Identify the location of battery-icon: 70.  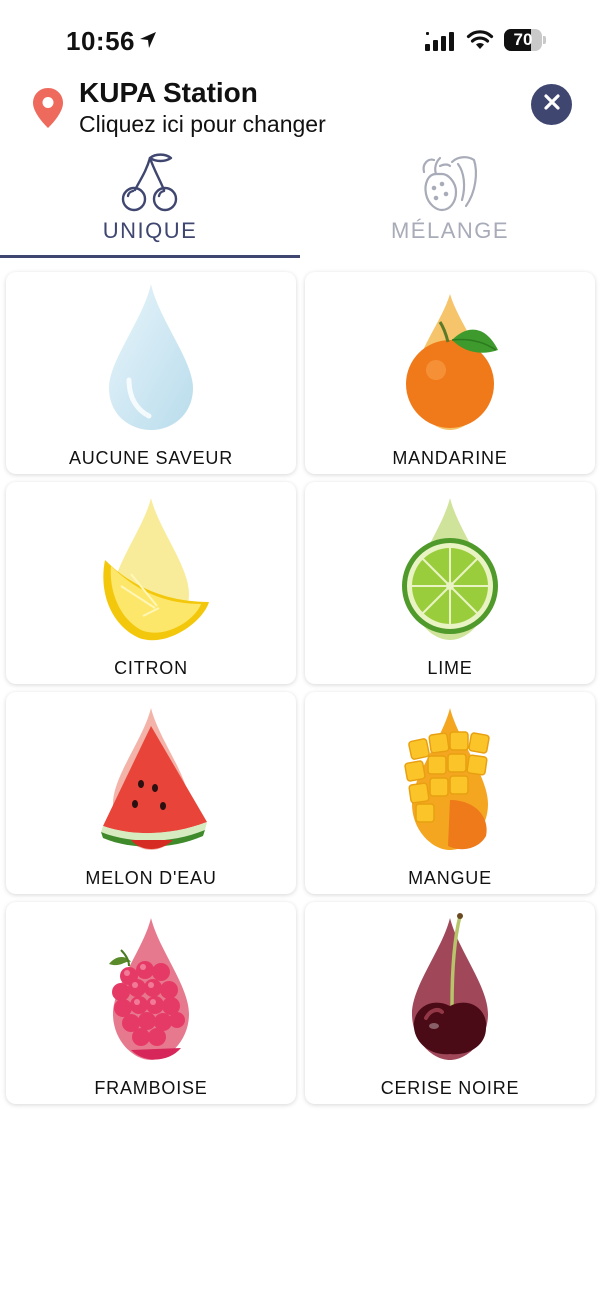
(525, 40).